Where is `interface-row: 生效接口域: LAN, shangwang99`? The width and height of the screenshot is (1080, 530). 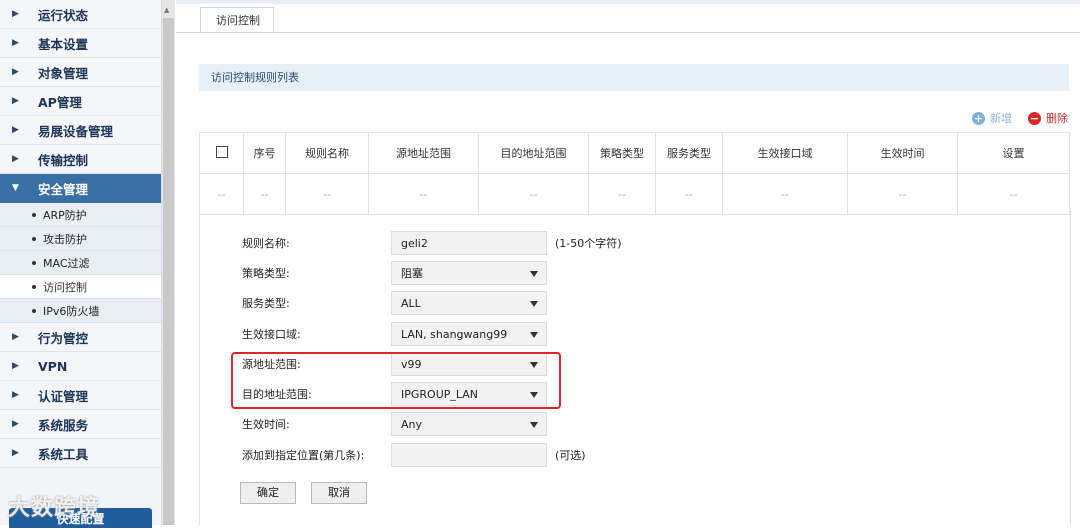
interface-row: 生效接口域: LAN, shangwang99 is located at coordinates (394, 334).